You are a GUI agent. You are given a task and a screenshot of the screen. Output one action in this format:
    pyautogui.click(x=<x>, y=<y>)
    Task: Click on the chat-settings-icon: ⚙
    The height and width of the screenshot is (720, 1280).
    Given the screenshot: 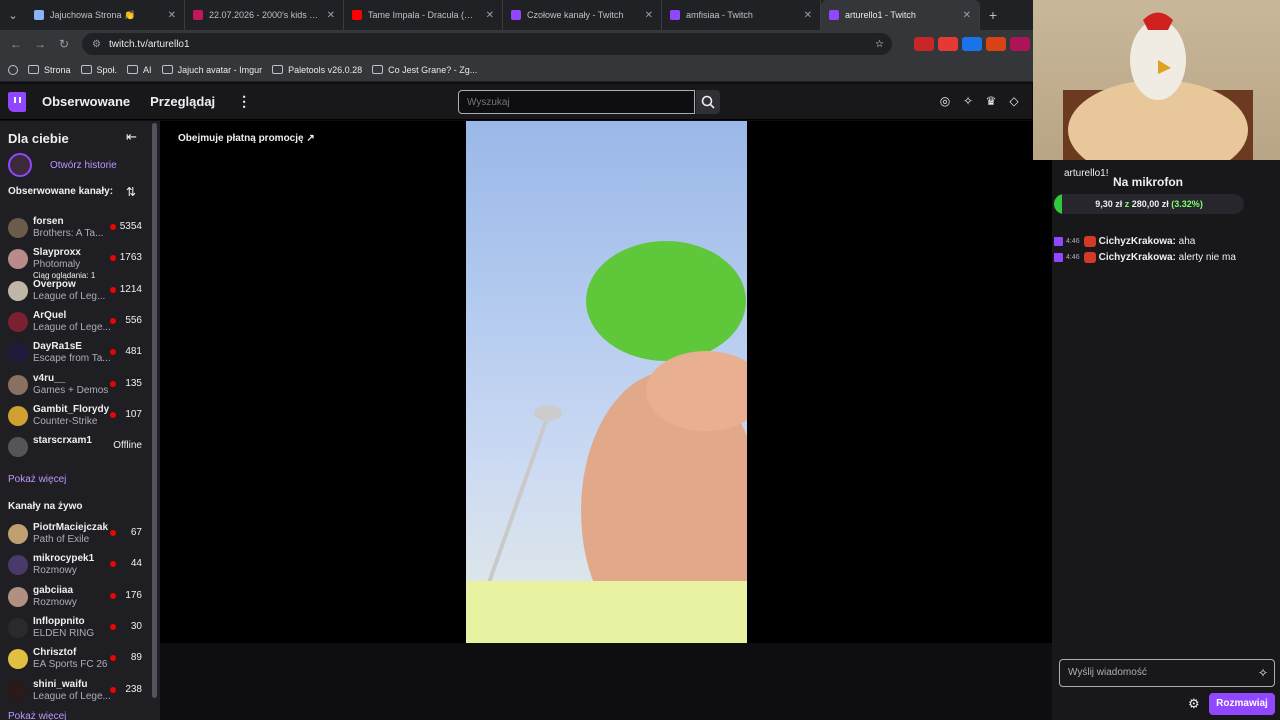 What is the action you would take?
    pyautogui.click(x=1194, y=704)
    